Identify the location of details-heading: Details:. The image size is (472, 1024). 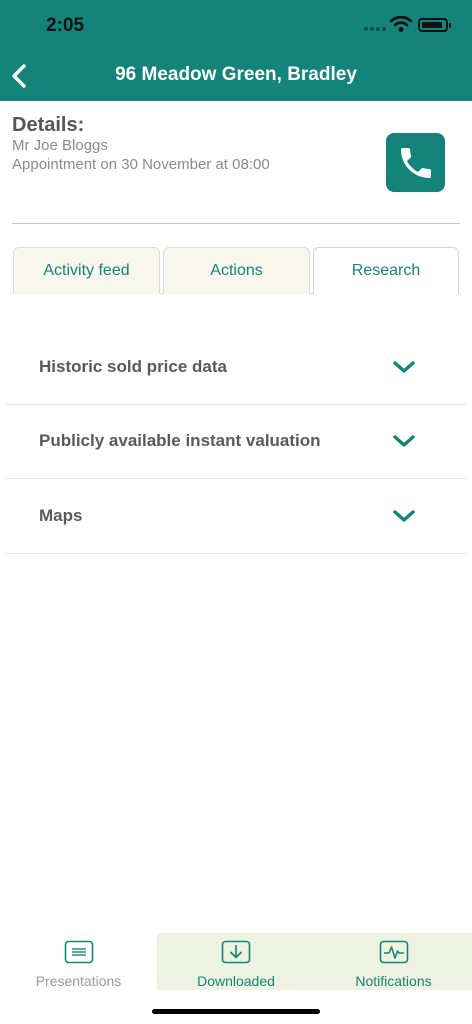
(48, 125).